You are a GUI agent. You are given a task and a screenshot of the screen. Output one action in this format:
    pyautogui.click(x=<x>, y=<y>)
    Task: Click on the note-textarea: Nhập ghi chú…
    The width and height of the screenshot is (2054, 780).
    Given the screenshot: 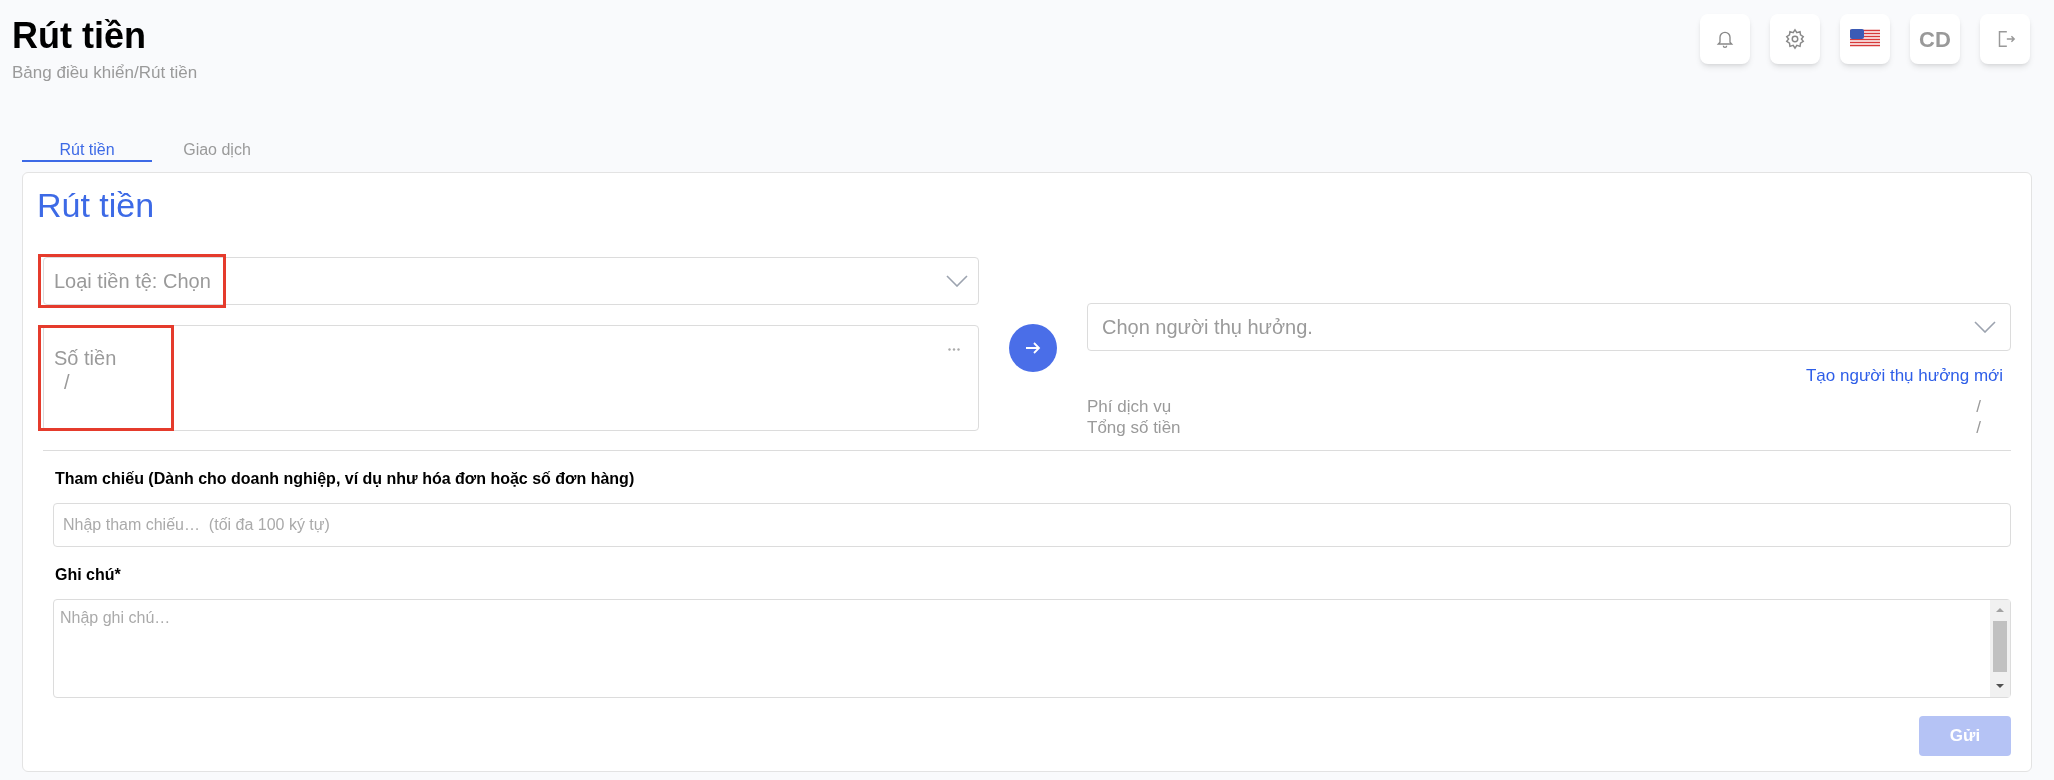 What is the action you would take?
    pyautogui.click(x=1032, y=648)
    